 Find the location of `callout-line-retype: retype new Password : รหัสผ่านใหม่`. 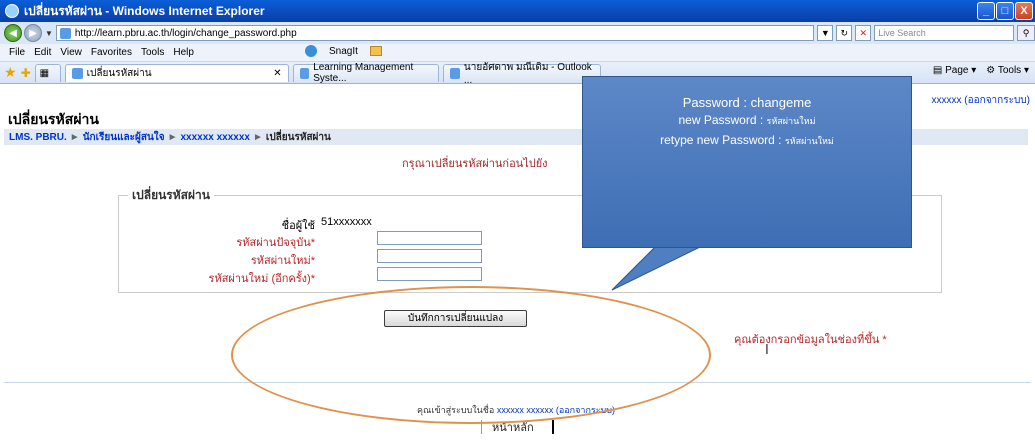

callout-line-retype: retype new Password : รหัสผ่านใหม่ is located at coordinates (747, 140).